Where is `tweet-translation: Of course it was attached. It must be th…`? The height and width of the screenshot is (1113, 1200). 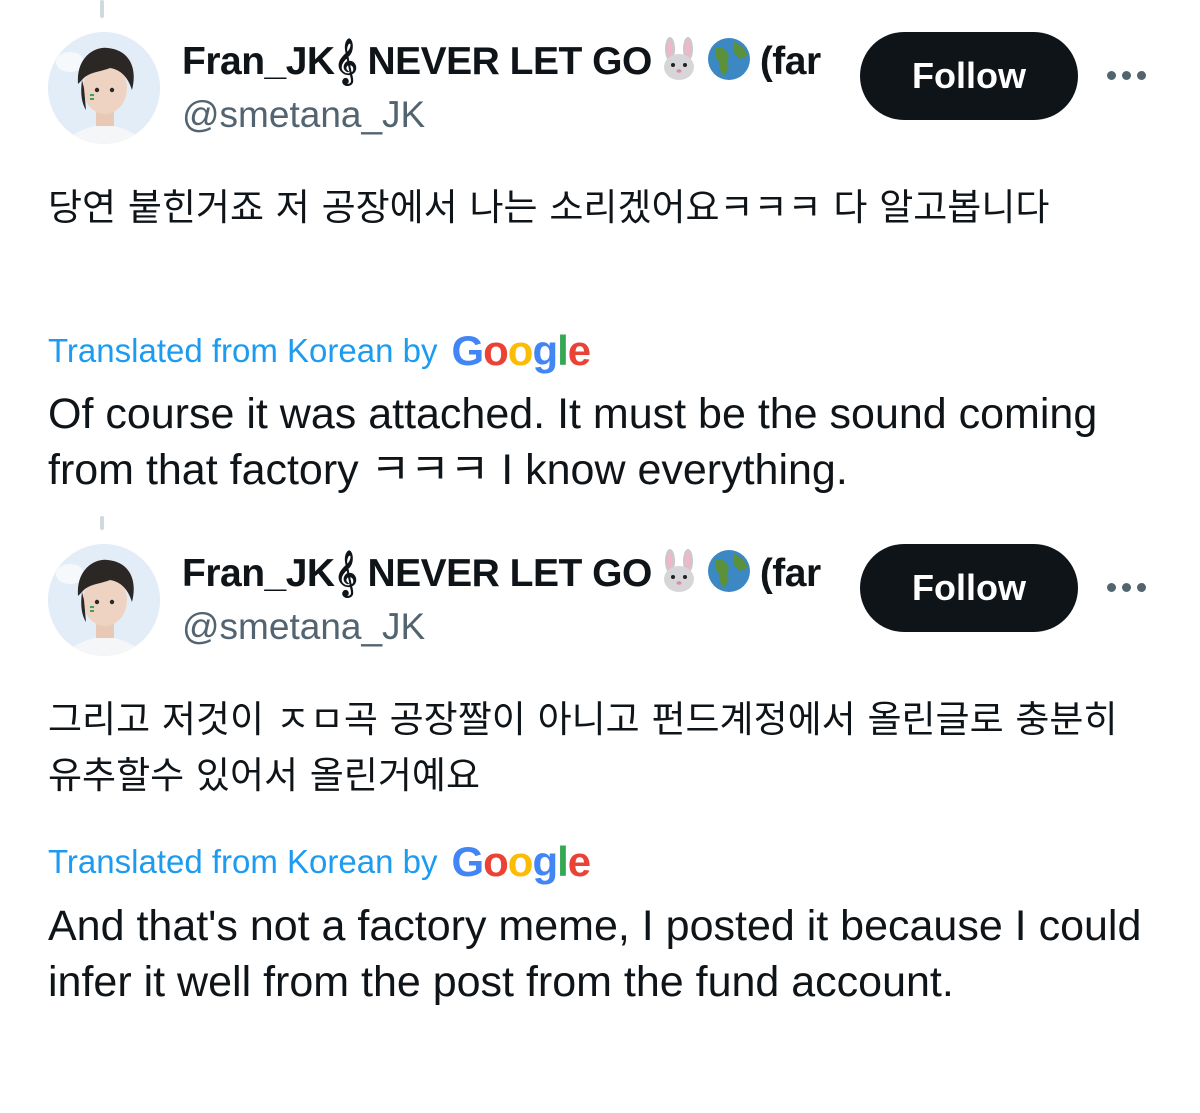 tweet-translation: Of course it was attached. It must be th… is located at coordinates (573, 442).